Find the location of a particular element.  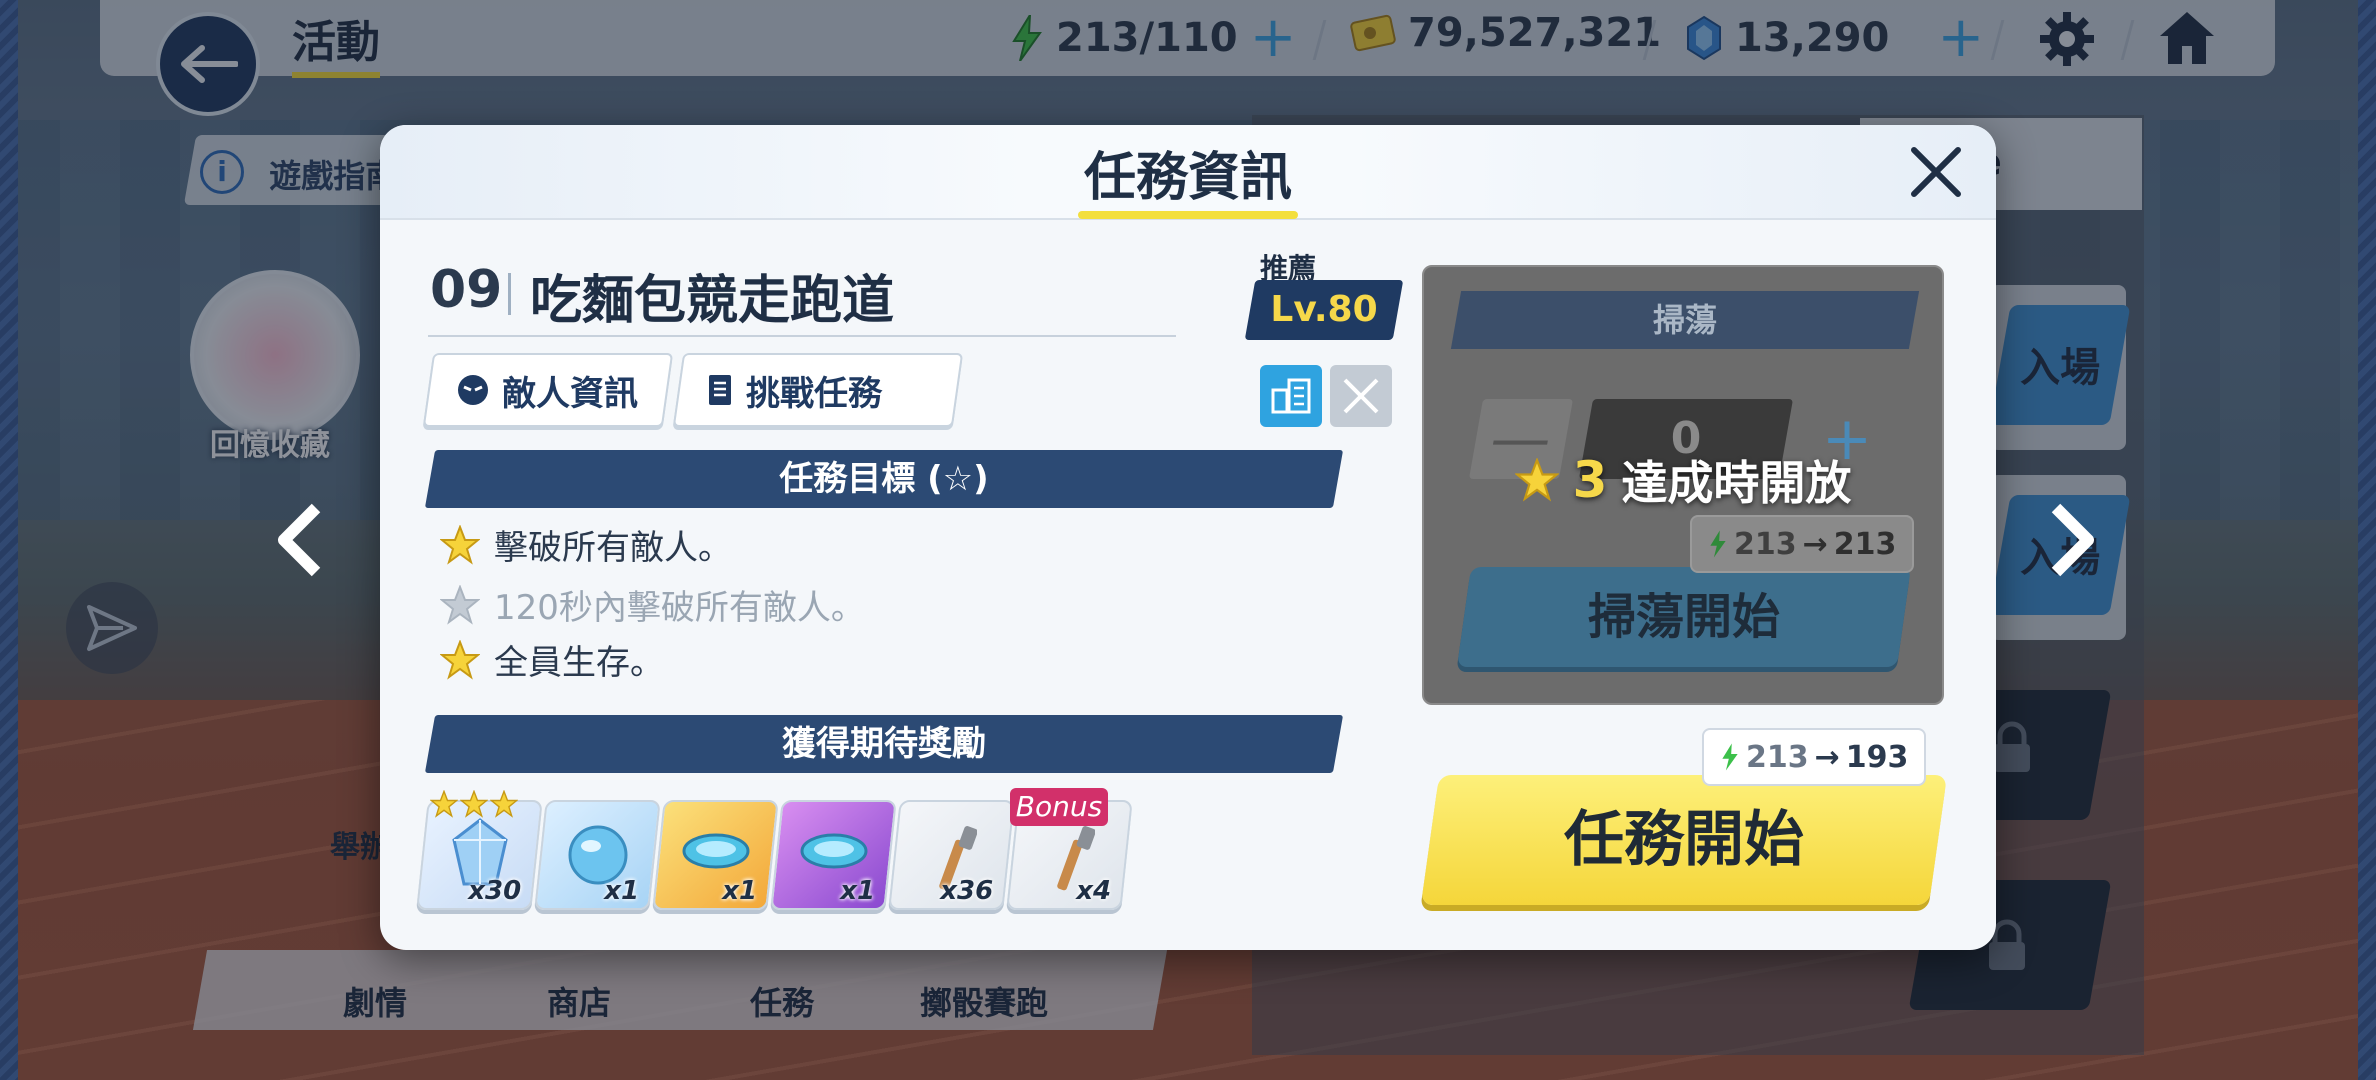

rarity-stars is located at coordinates (474, 804).